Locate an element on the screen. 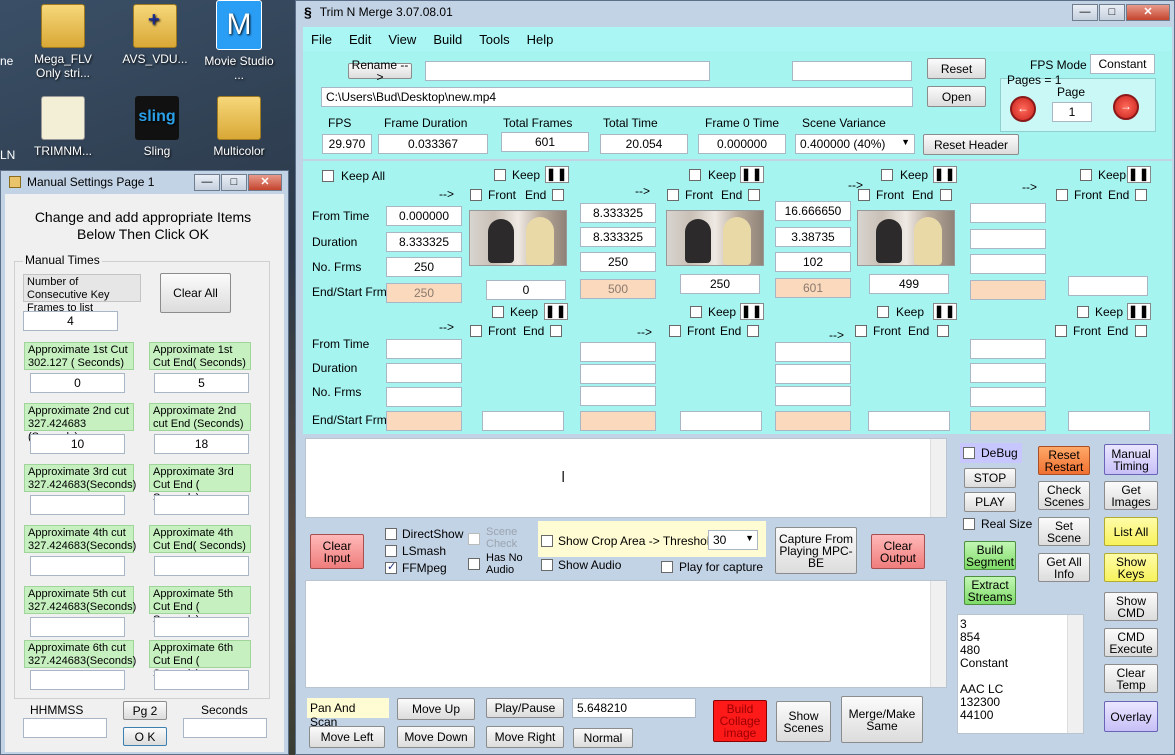 Image resolution: width=1175 pixels, height=755 pixels. stop-button: STOP is located at coordinates (990, 478).